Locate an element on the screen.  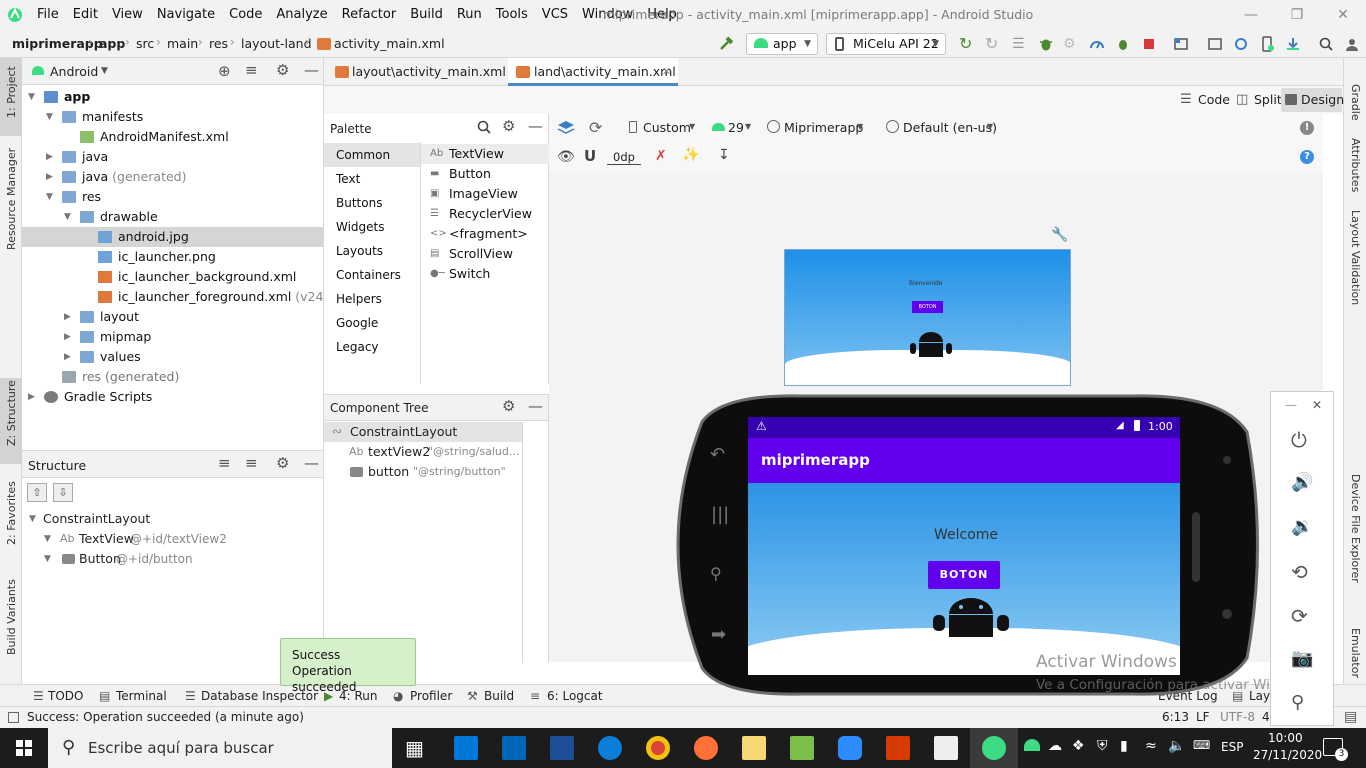
palette-category: Helpers is located at coordinates (372, 299).